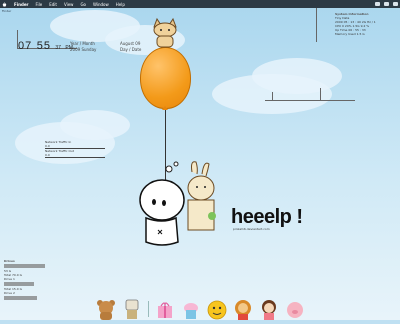  Describe the element at coordinates (243, 309) in the screenshot. I see `dock-lion-icon` at that location.